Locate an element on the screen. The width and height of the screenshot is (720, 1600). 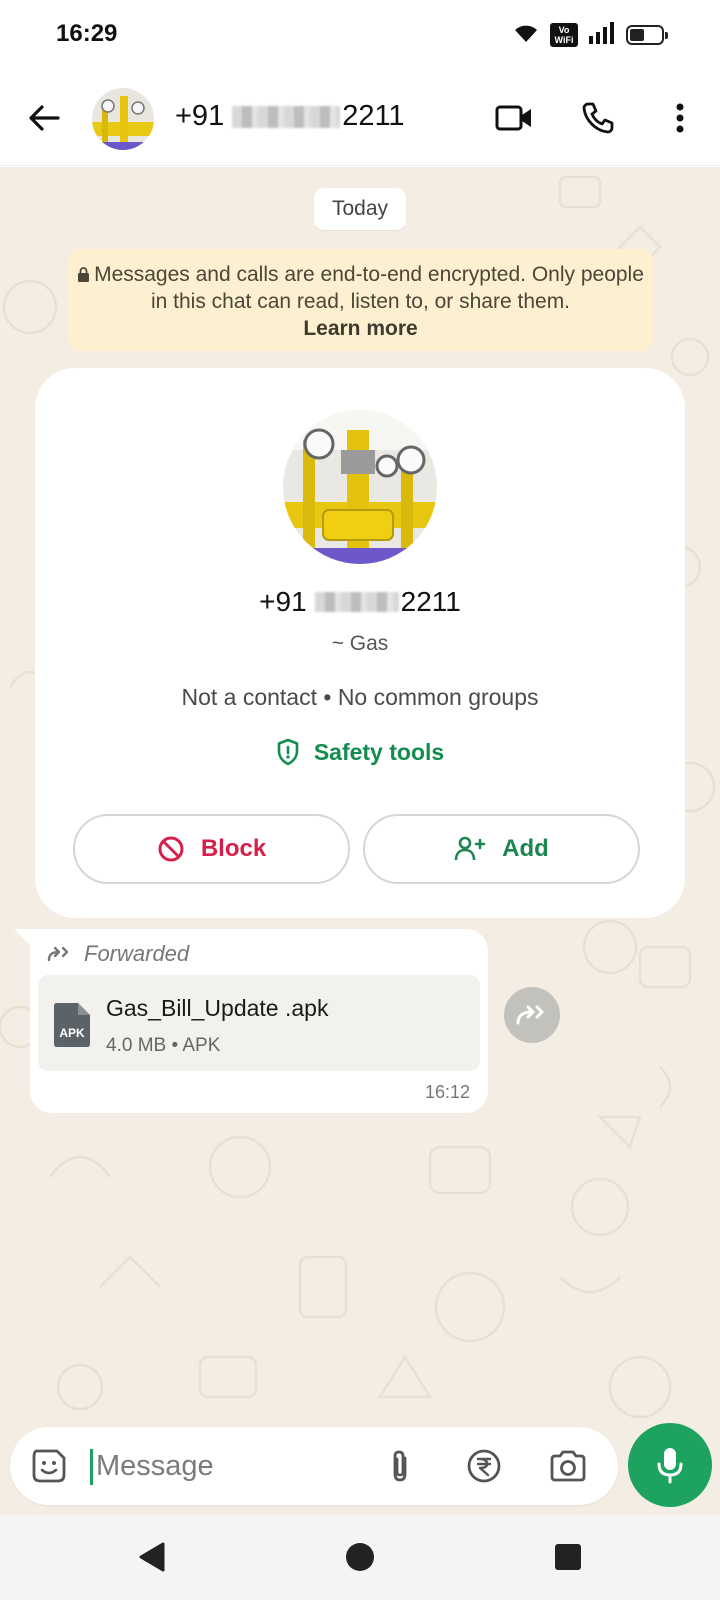
contact-pushname: ~ Gas is located at coordinates (360, 643).